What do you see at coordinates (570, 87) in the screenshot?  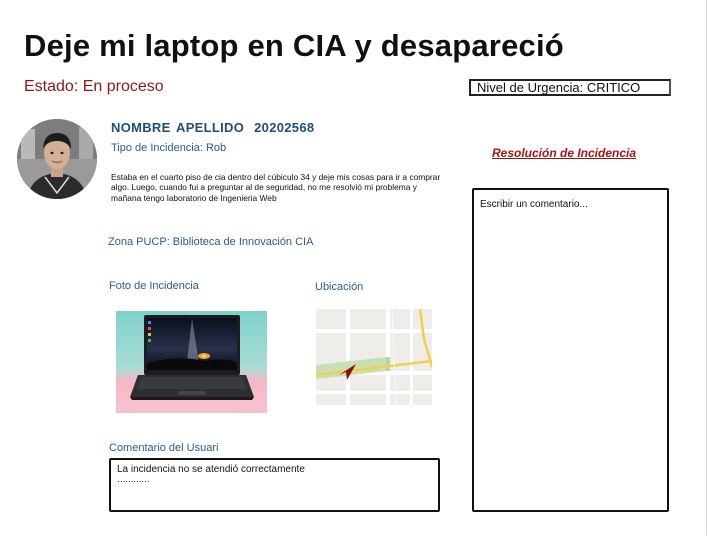 I see `urgency-badge: Nivel de Urgencia: CRITICO` at bounding box center [570, 87].